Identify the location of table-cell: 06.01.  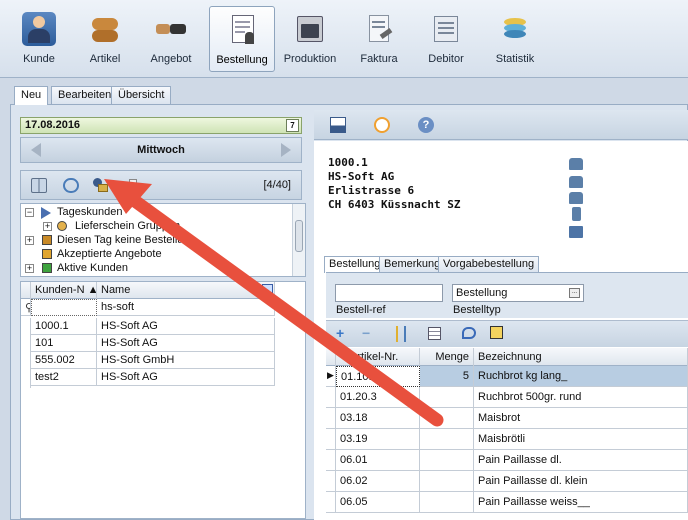
(378, 460).